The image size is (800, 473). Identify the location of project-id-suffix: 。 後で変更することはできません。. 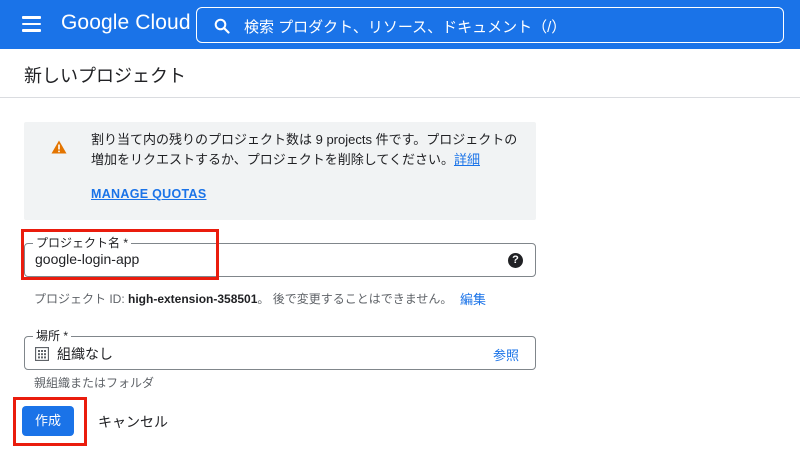
(355, 299).